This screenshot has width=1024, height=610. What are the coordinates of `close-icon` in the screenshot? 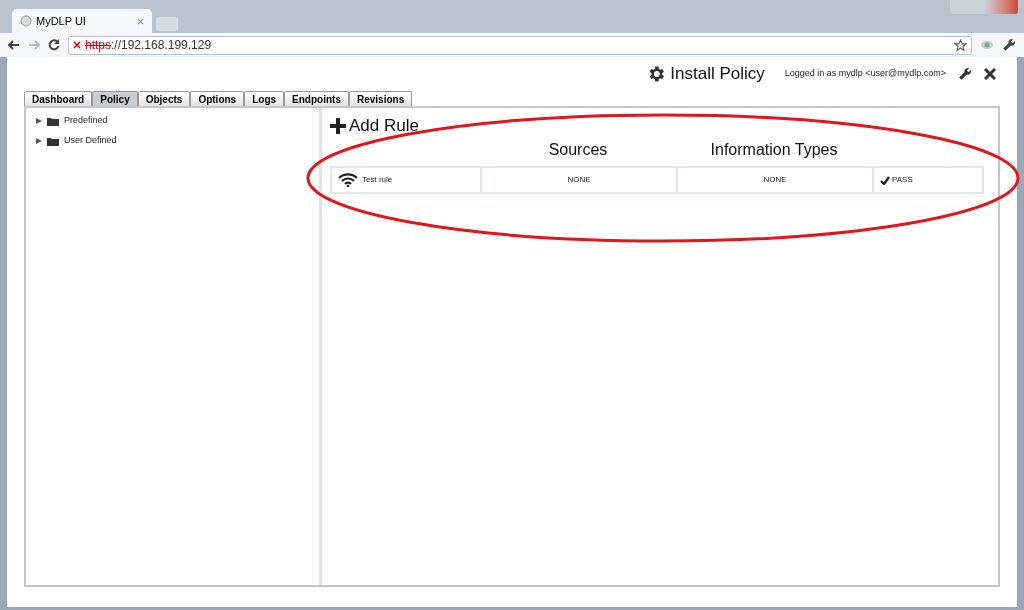 It's located at (990, 74).